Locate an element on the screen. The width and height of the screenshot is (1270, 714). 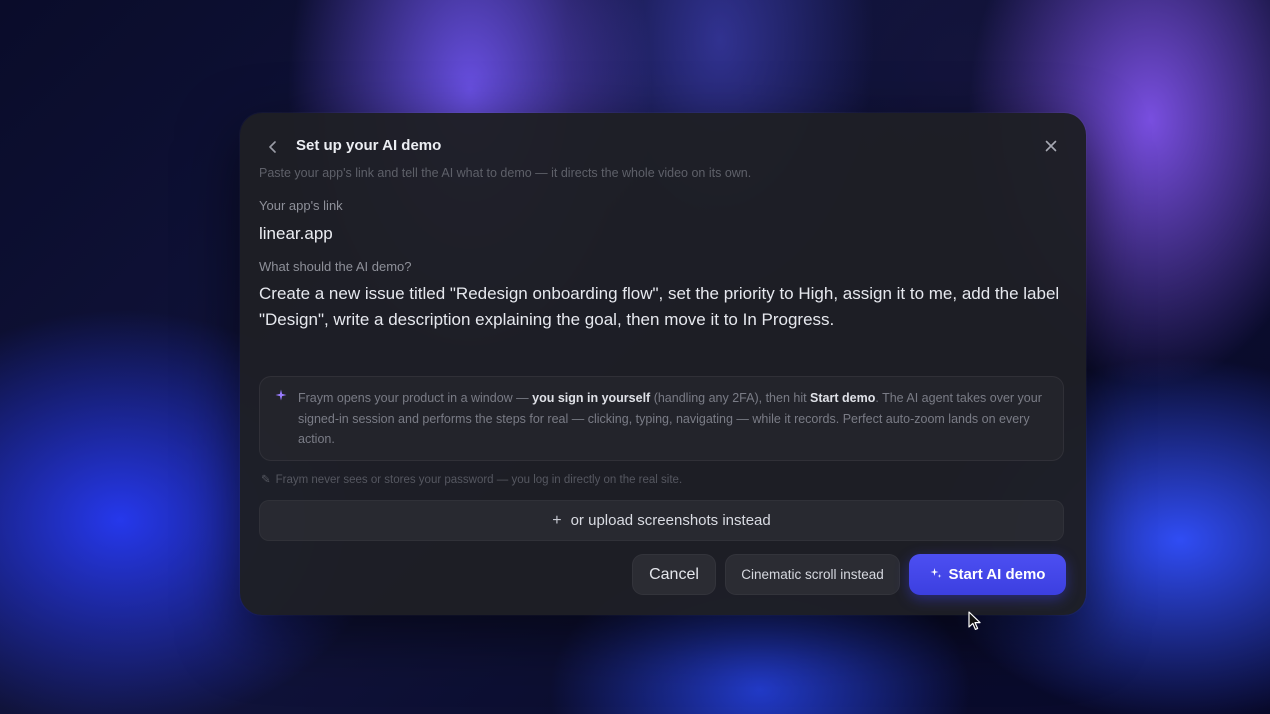
cinematic-scroll-button: Cinematic scroll instead is located at coordinates (812, 574).